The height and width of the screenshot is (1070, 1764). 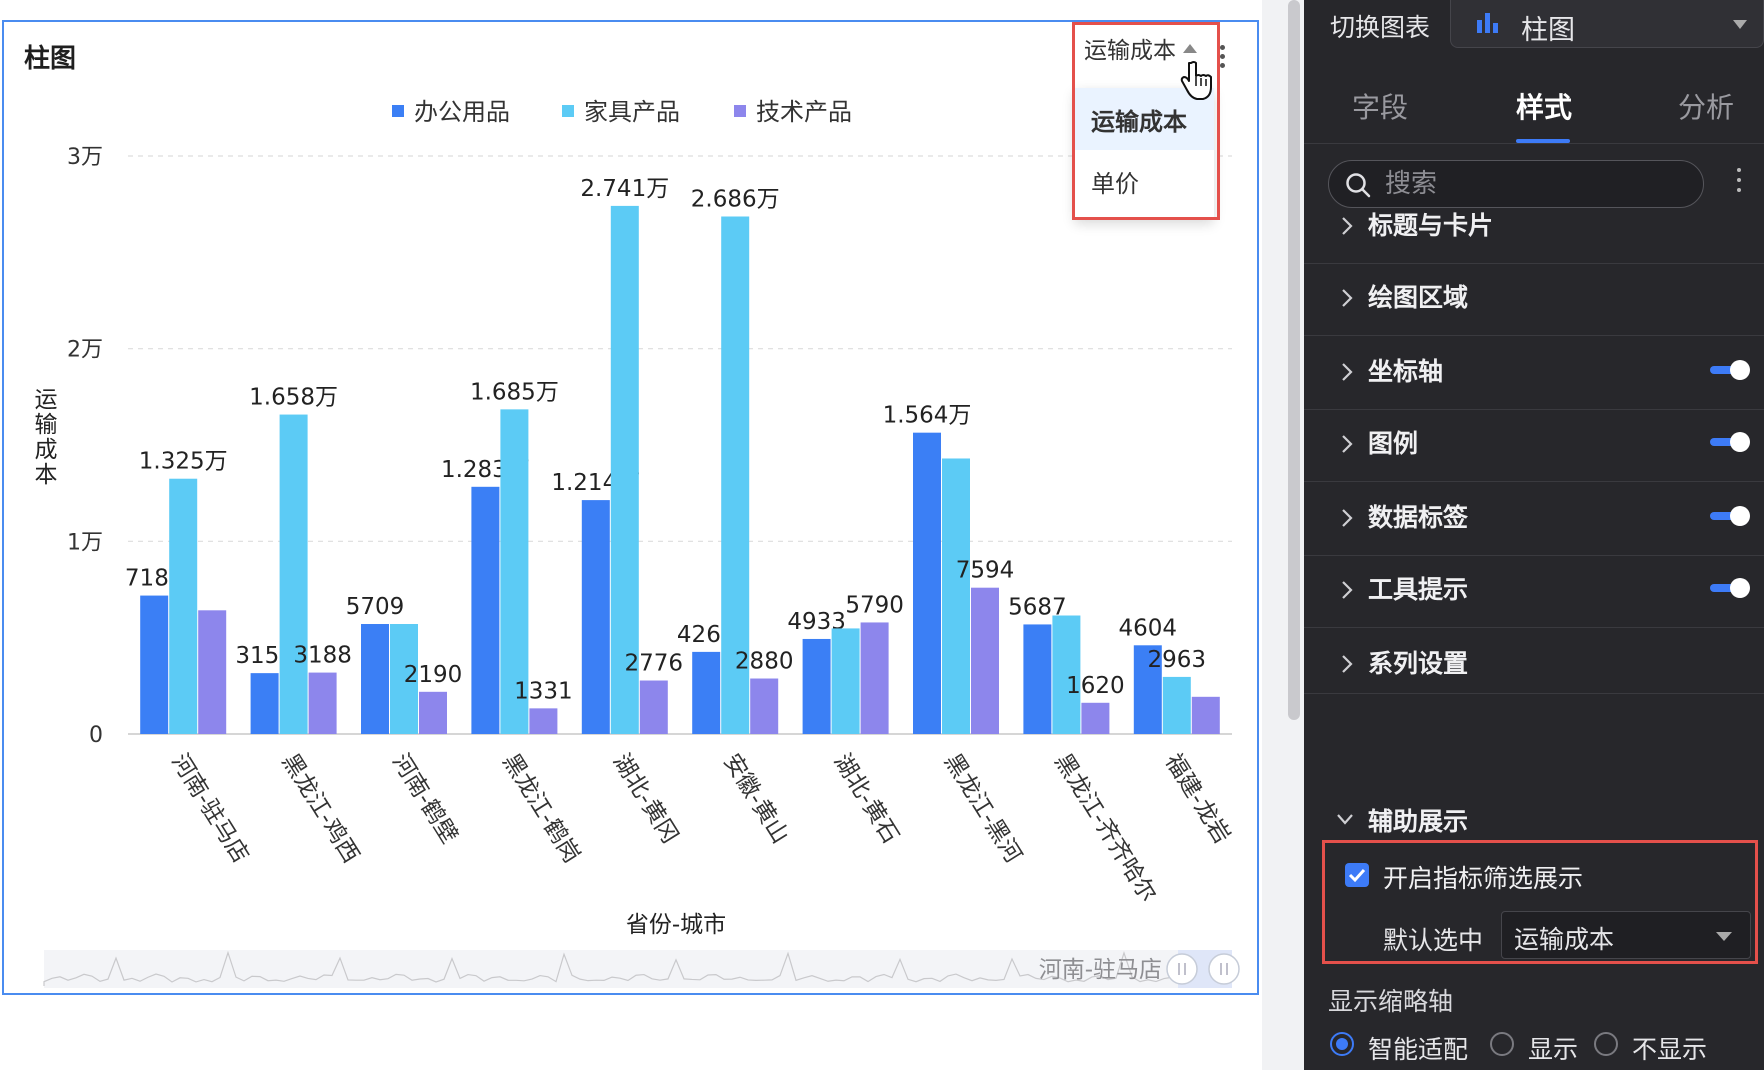 What do you see at coordinates (1148, 628) in the screenshot?
I see `data-label: 4604` at bounding box center [1148, 628].